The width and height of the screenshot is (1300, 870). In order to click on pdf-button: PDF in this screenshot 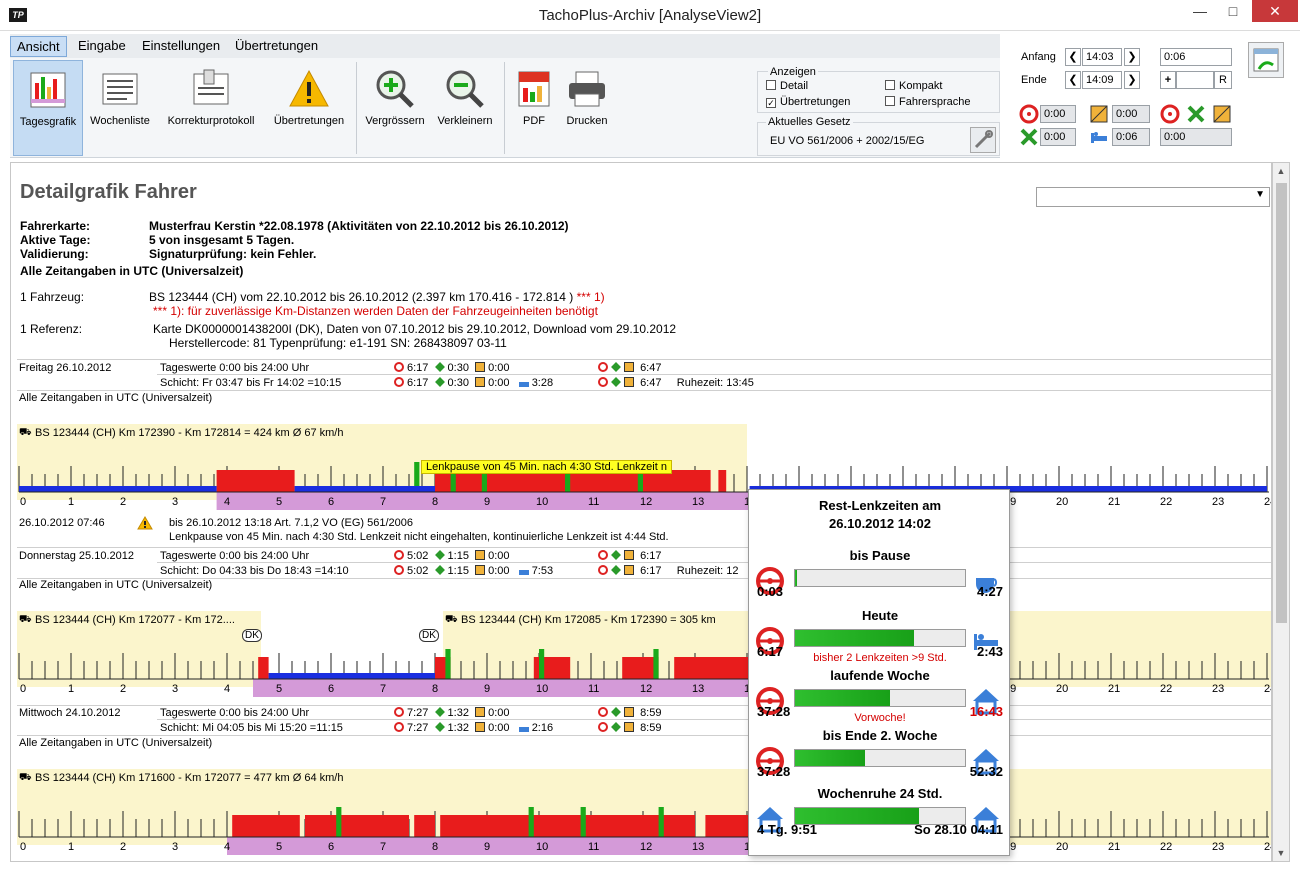, I will do `click(534, 108)`.